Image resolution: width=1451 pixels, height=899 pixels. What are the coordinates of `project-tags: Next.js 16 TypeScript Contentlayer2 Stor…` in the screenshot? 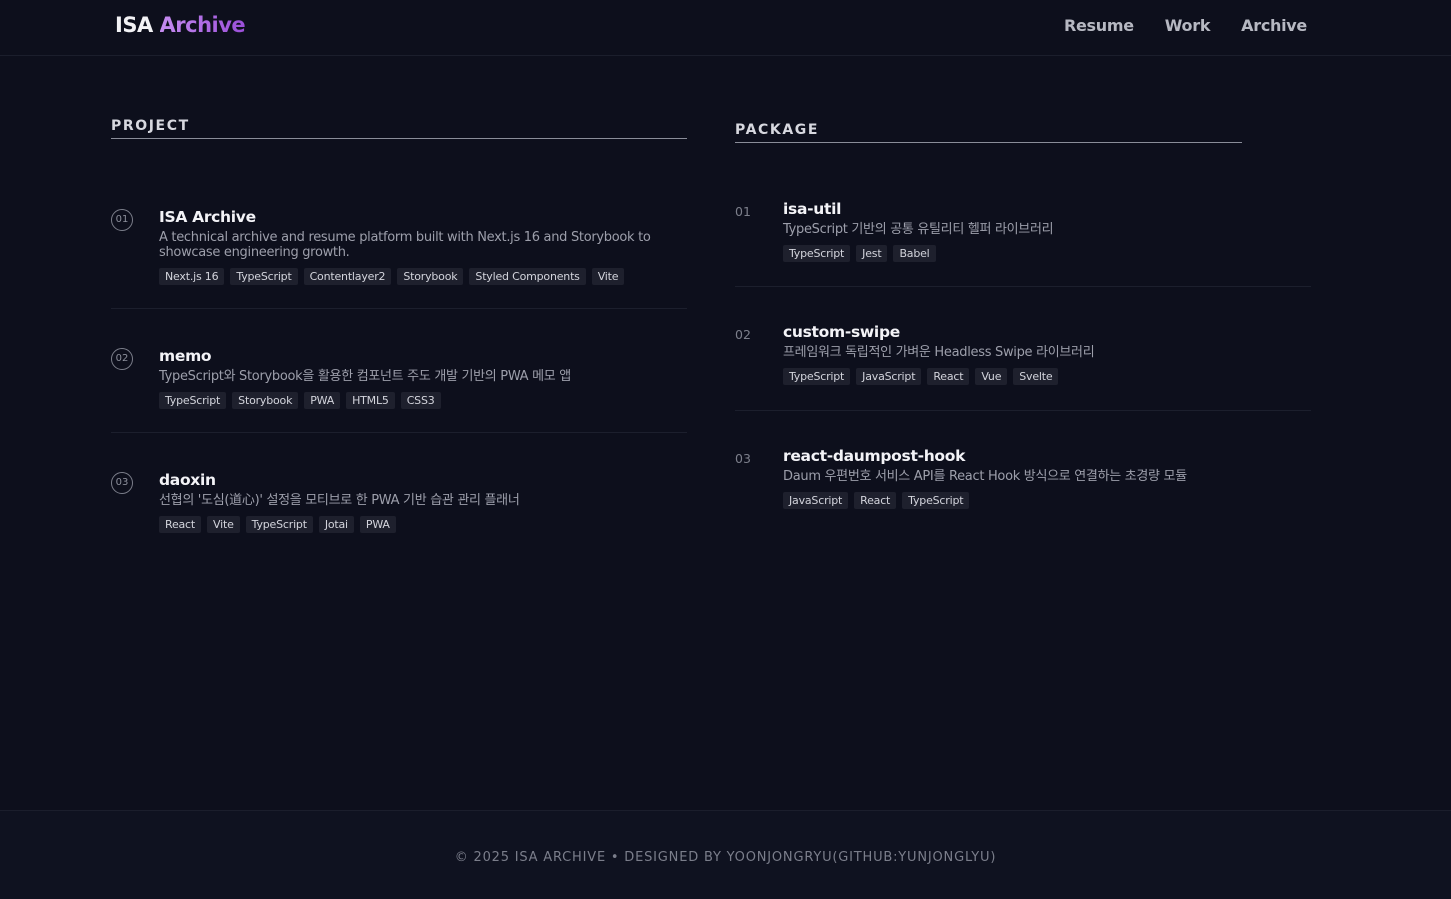 It's located at (423, 276).